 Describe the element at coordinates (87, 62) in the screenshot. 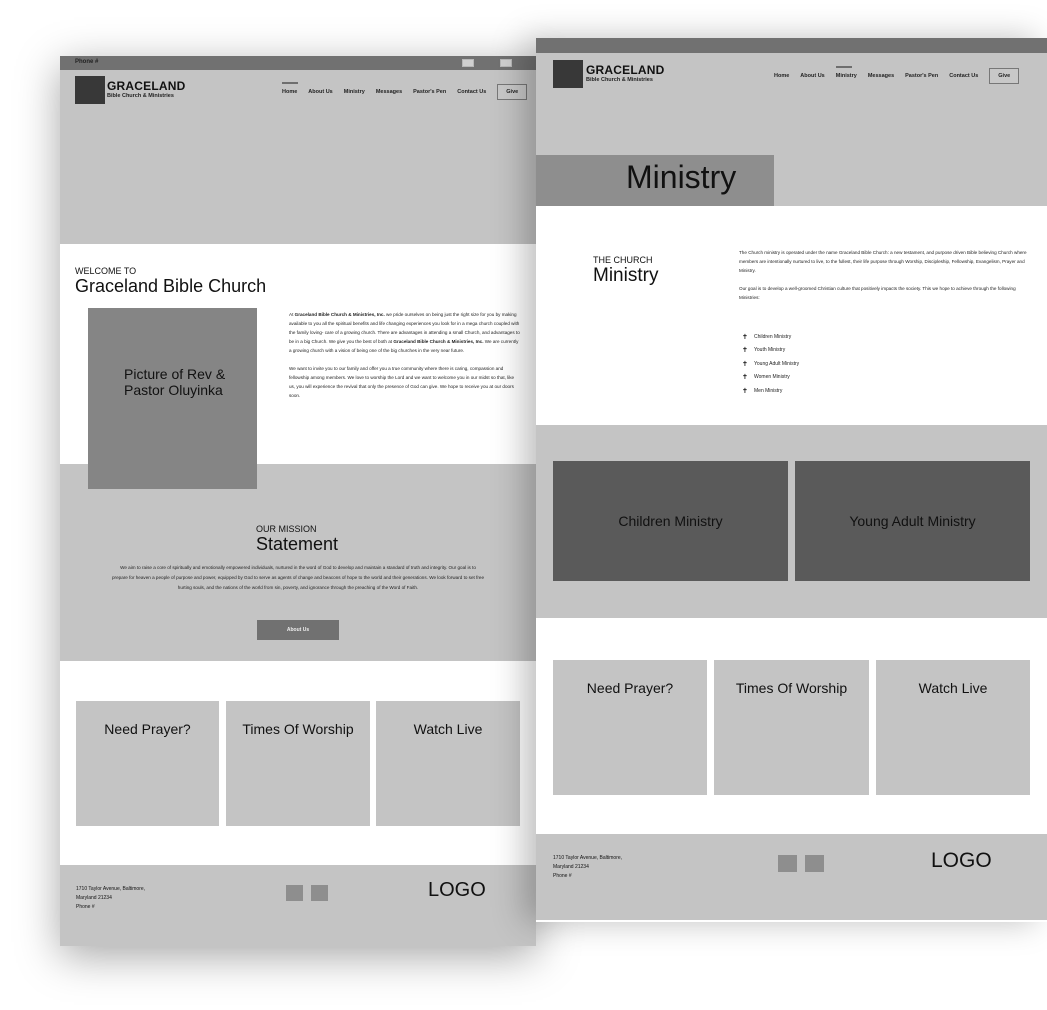

I see `topbar-phone: Phone #` at that location.